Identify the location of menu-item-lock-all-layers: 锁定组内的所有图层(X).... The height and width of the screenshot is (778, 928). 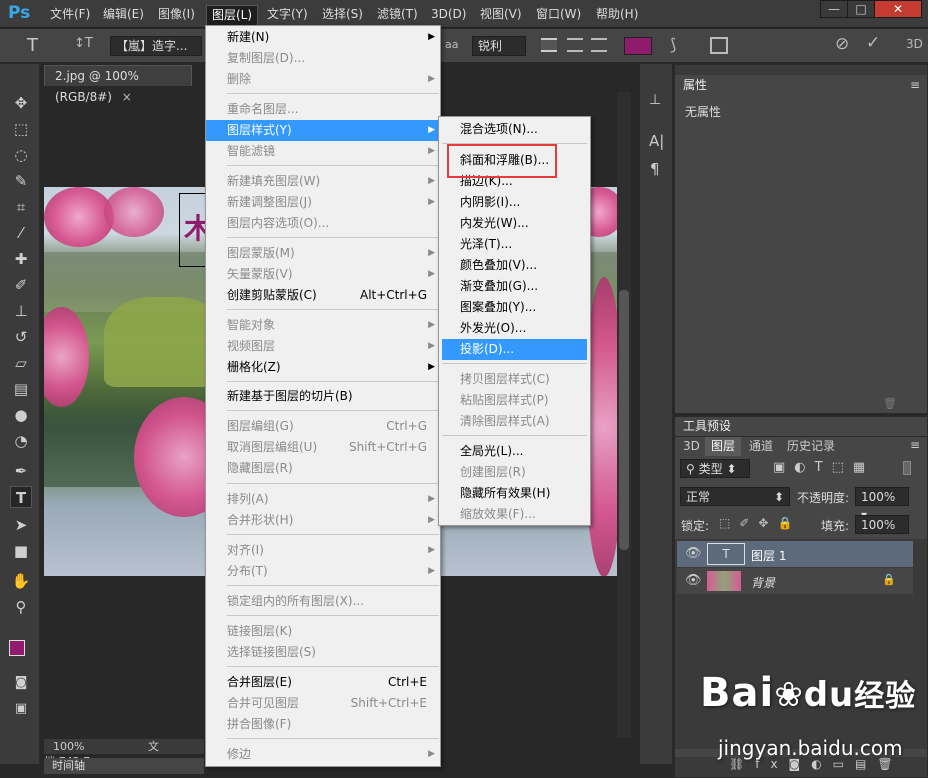
(323, 601).